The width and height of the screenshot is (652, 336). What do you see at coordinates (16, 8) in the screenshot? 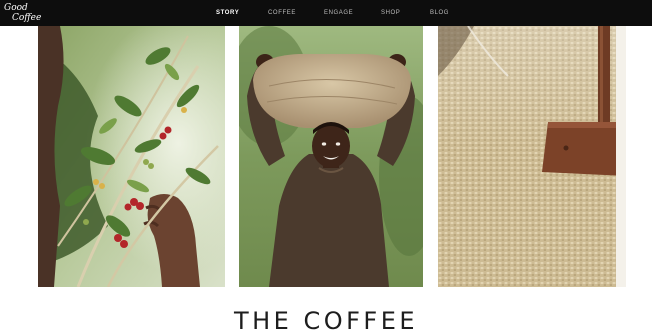
I see `logo-line-1: Good` at bounding box center [16, 8].